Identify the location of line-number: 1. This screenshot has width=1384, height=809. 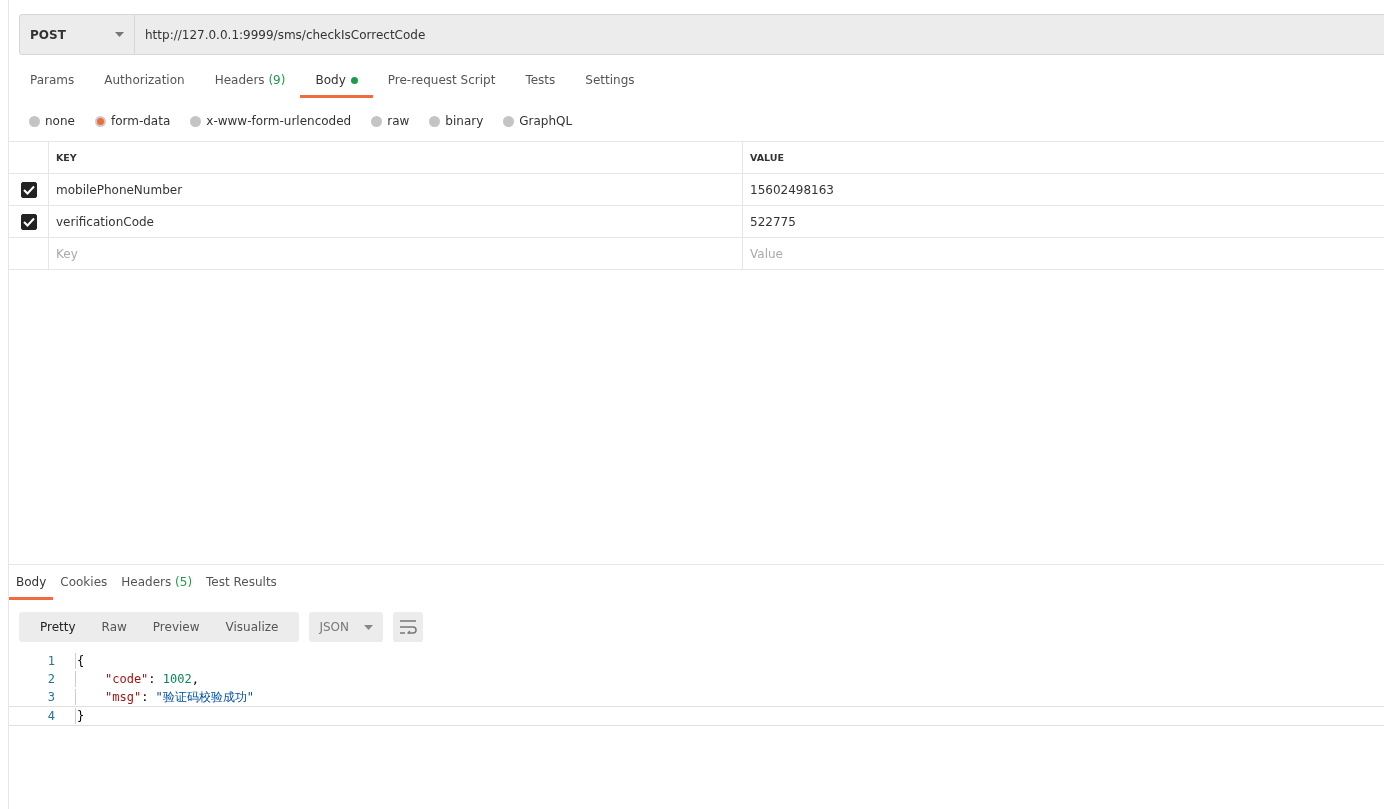
(50, 661).